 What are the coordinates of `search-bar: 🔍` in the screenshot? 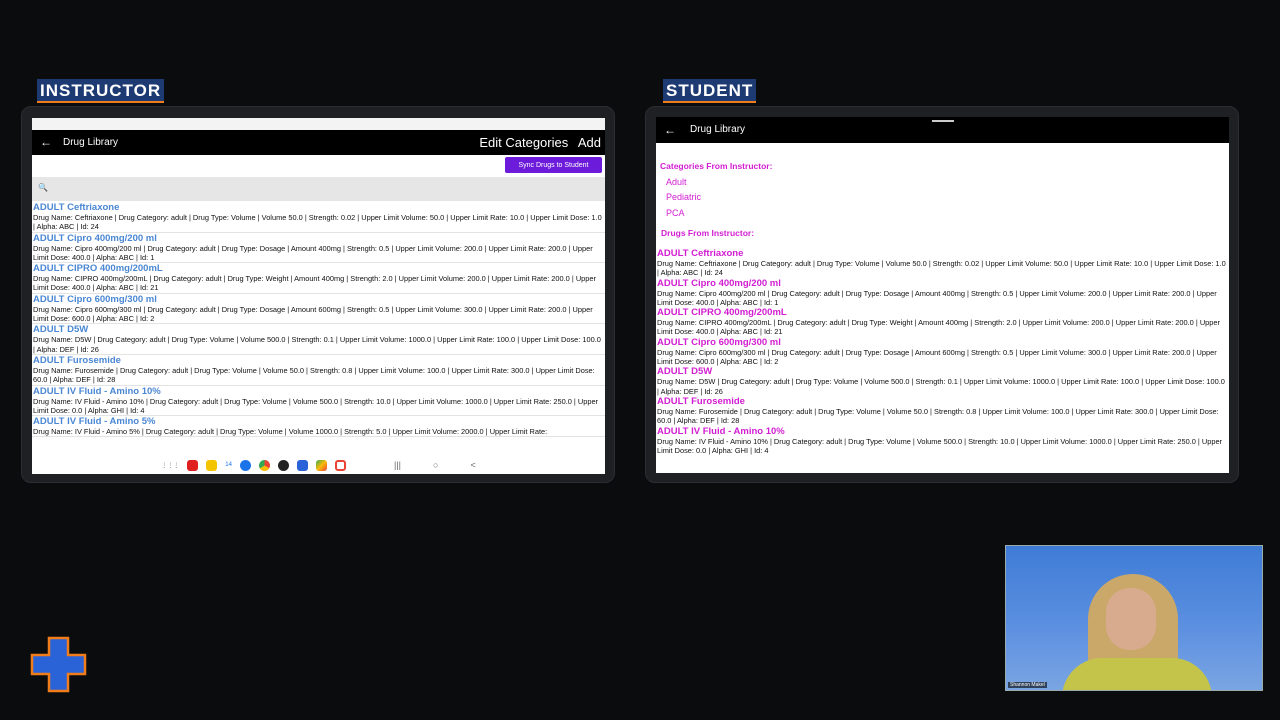 It's located at (318, 189).